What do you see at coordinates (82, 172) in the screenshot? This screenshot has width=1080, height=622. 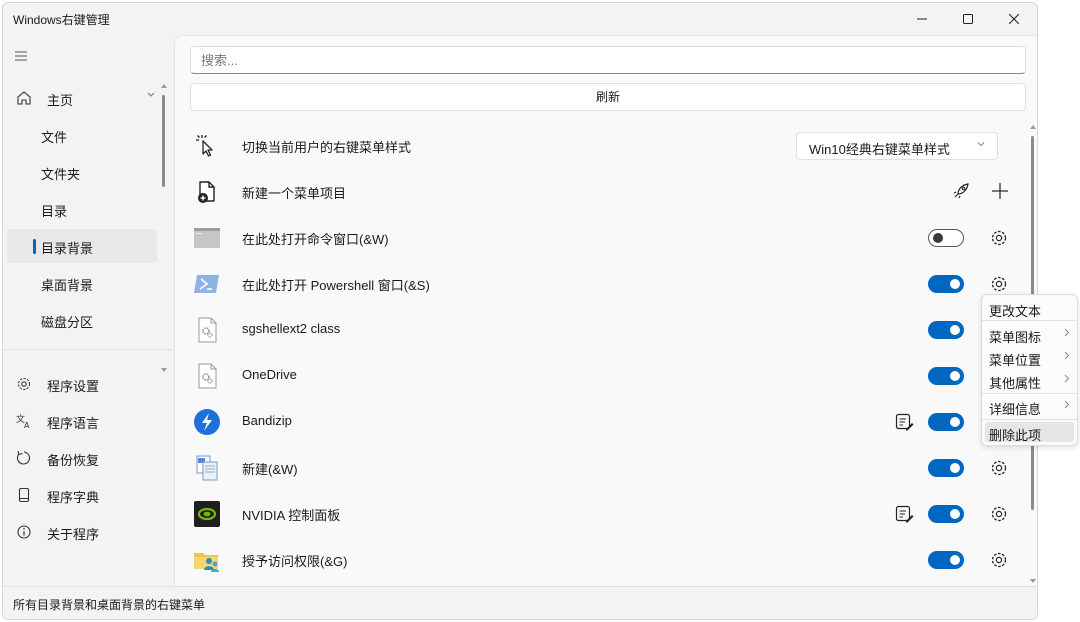 I see `sidebar-item-folder: 文件夹` at bounding box center [82, 172].